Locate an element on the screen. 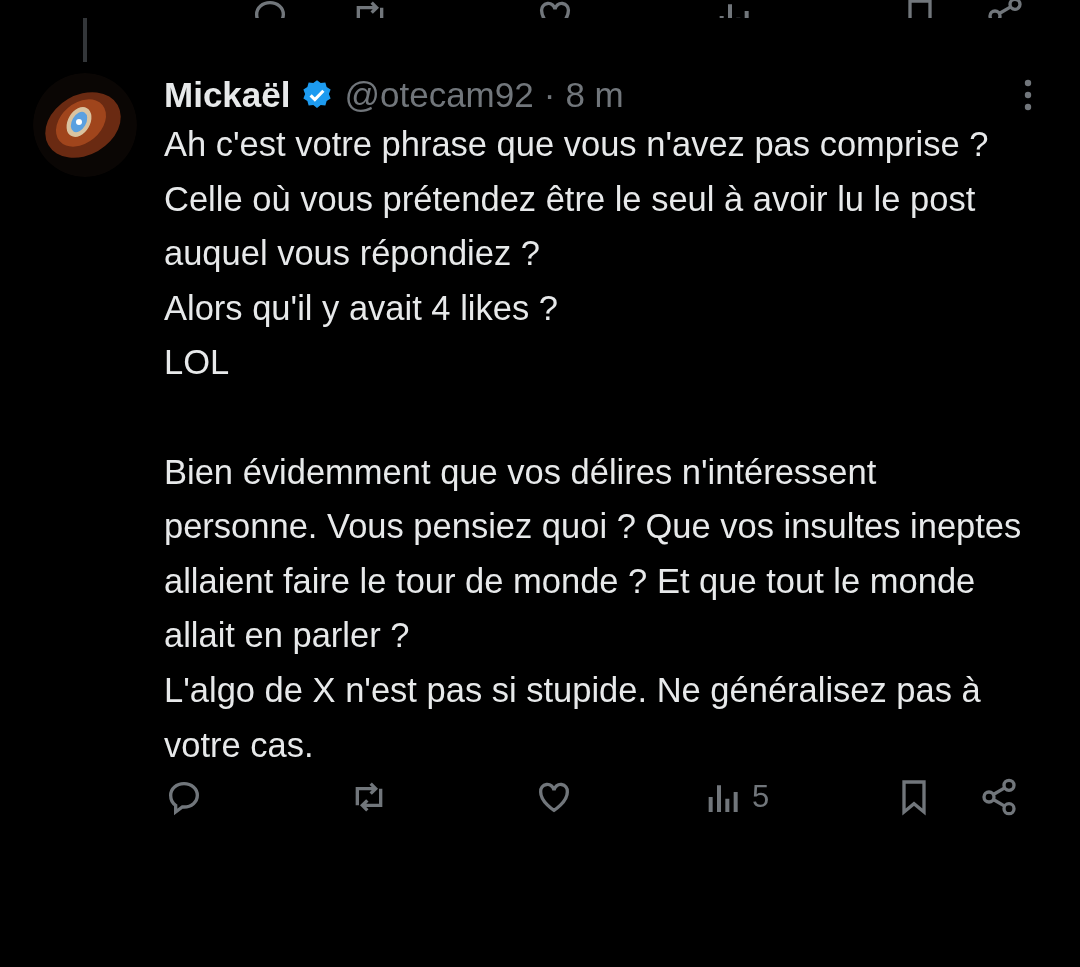 The height and width of the screenshot is (967, 1080). share-icon is located at coordinates (999, 797).